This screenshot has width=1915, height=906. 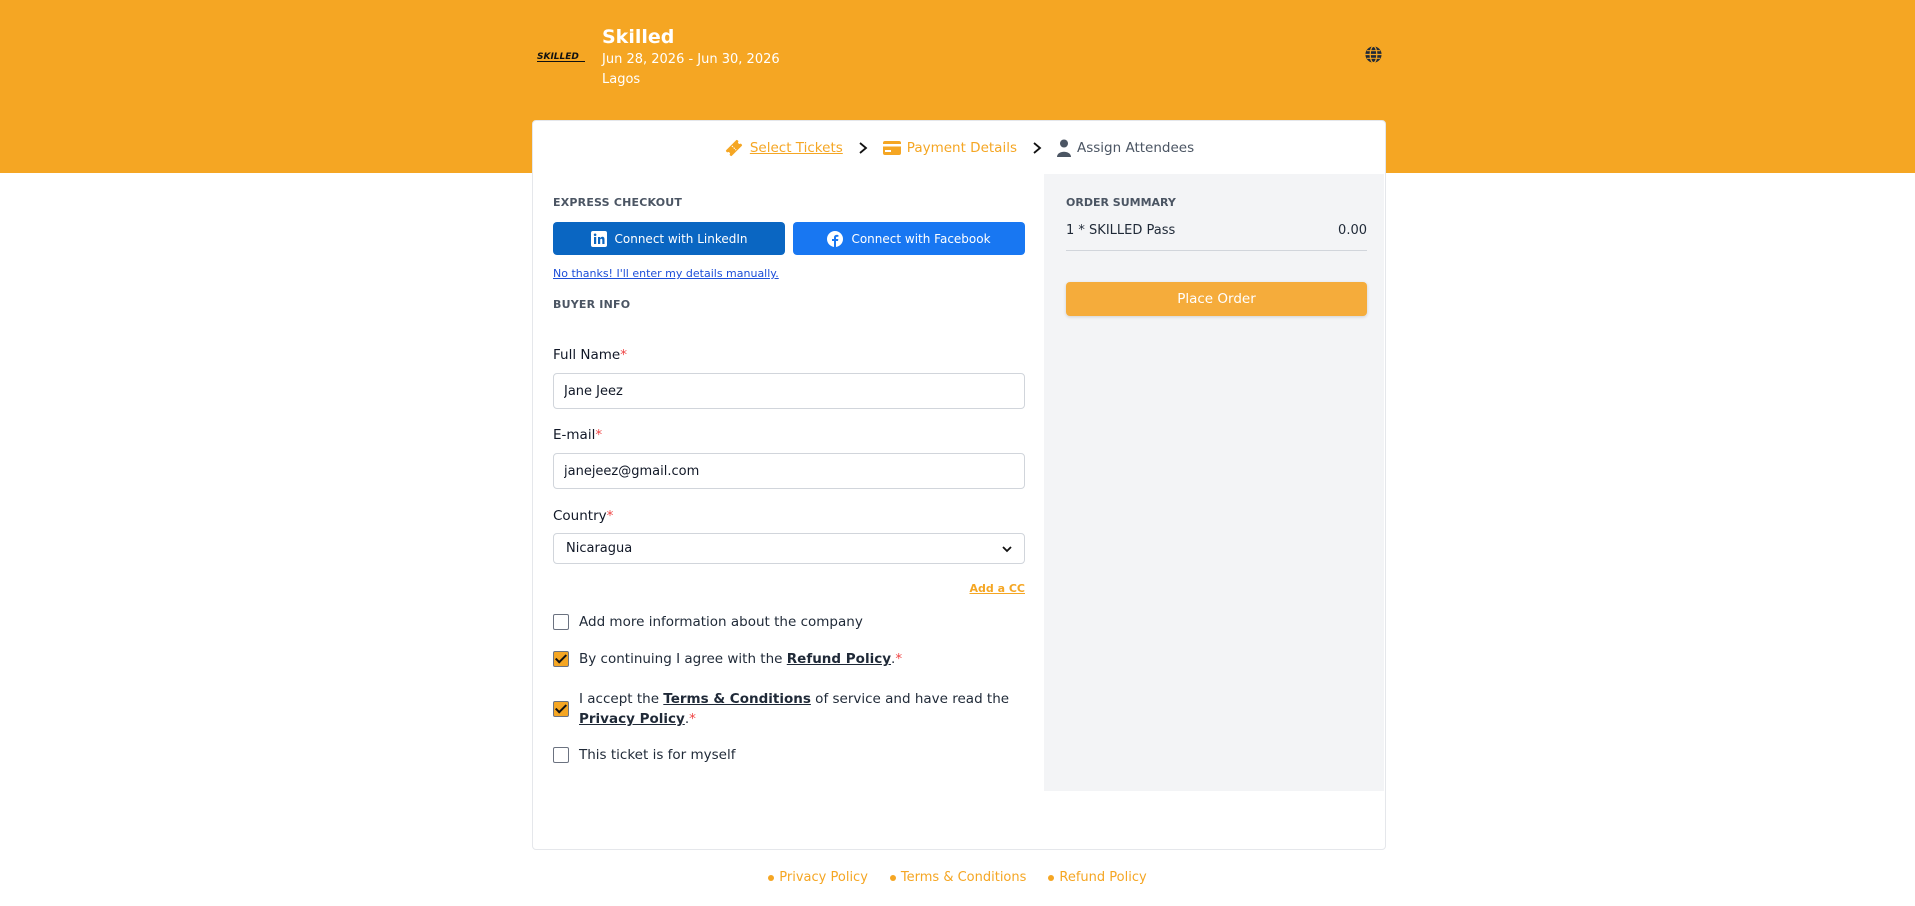 I want to click on step-select-tickets: Select Tickets, so click(x=783, y=148).